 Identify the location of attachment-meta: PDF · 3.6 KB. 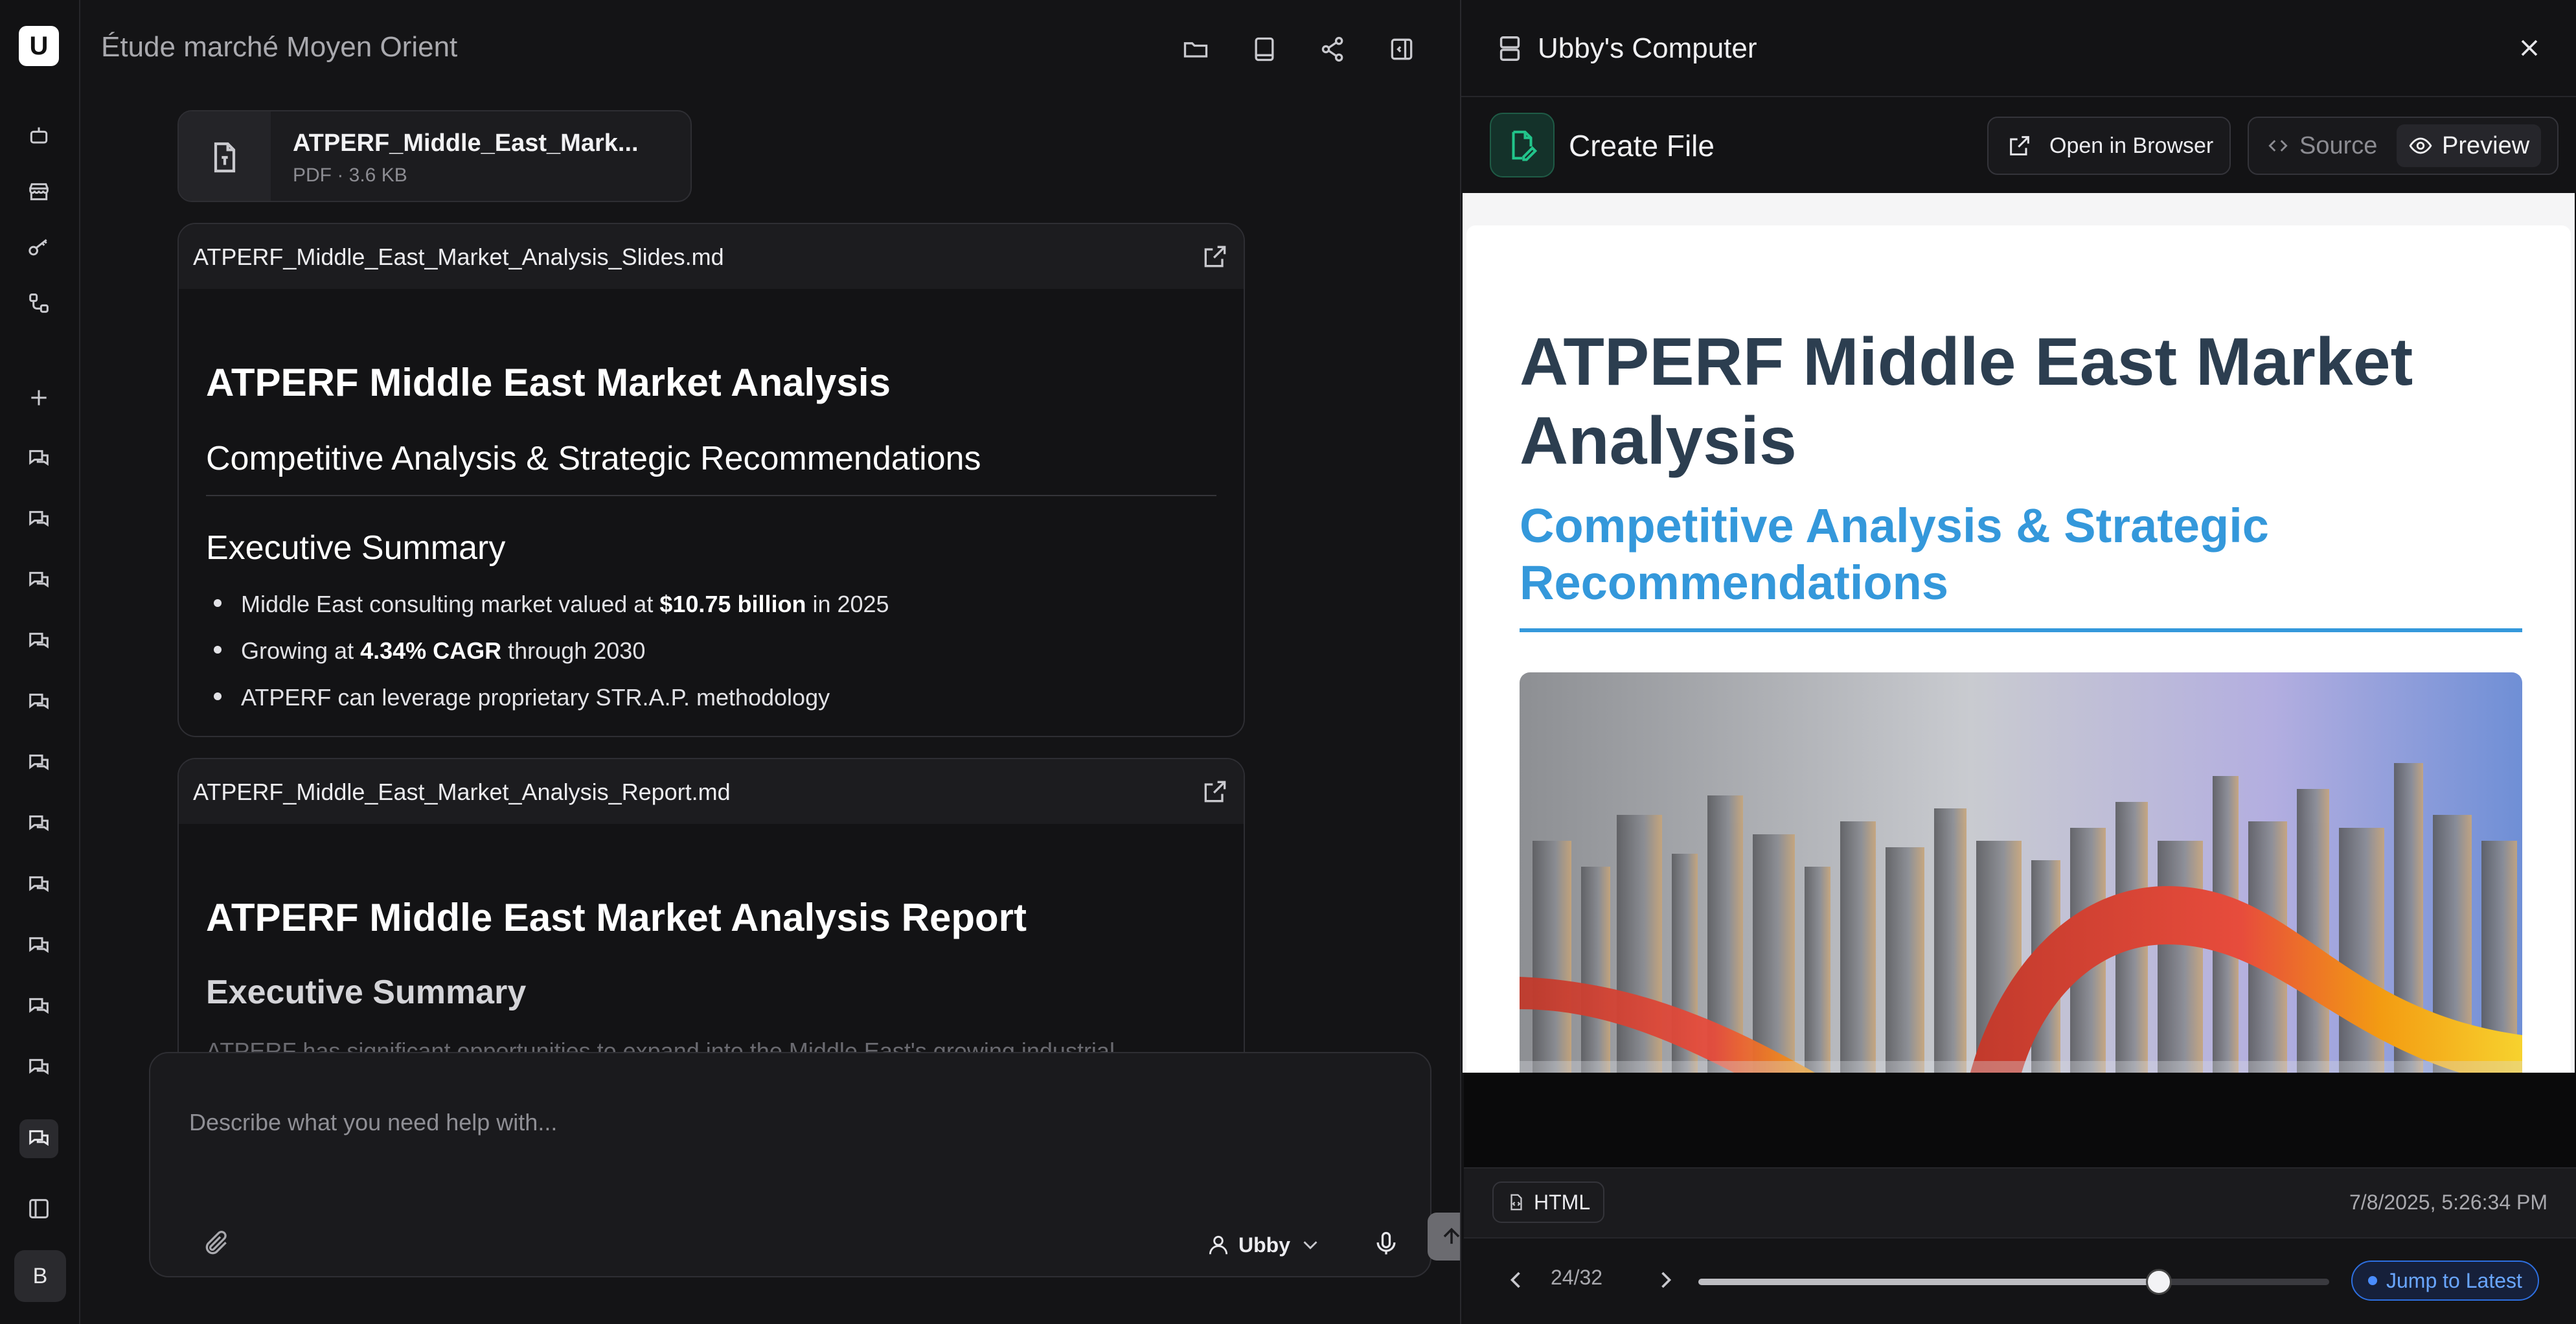
(350, 175).